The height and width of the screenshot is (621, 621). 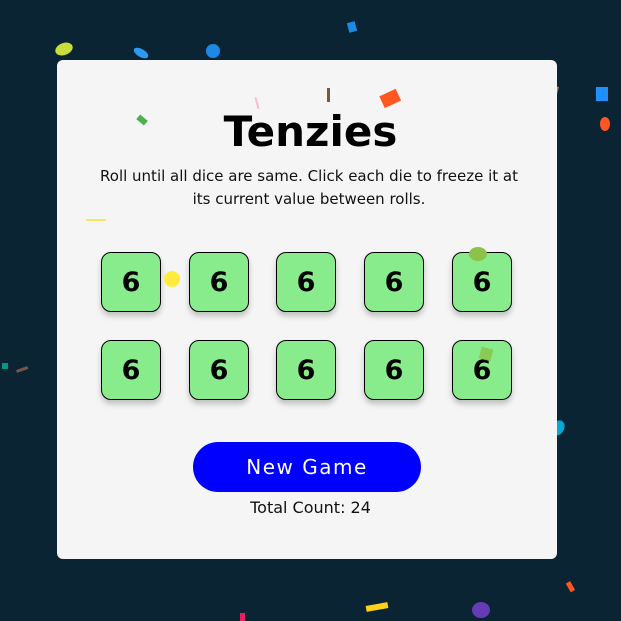 I want to click on die-8: 6, so click(x=306, y=370).